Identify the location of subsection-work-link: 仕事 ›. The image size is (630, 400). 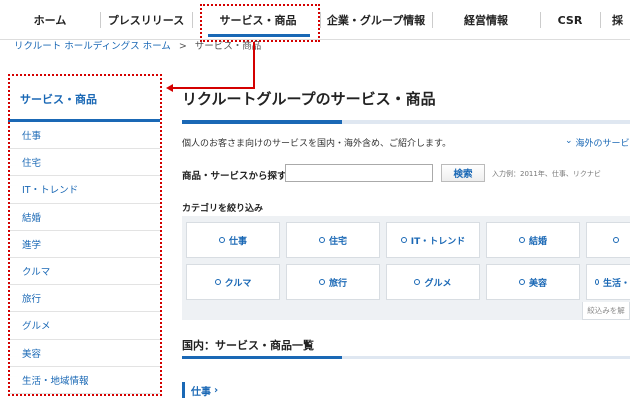
(200, 390).